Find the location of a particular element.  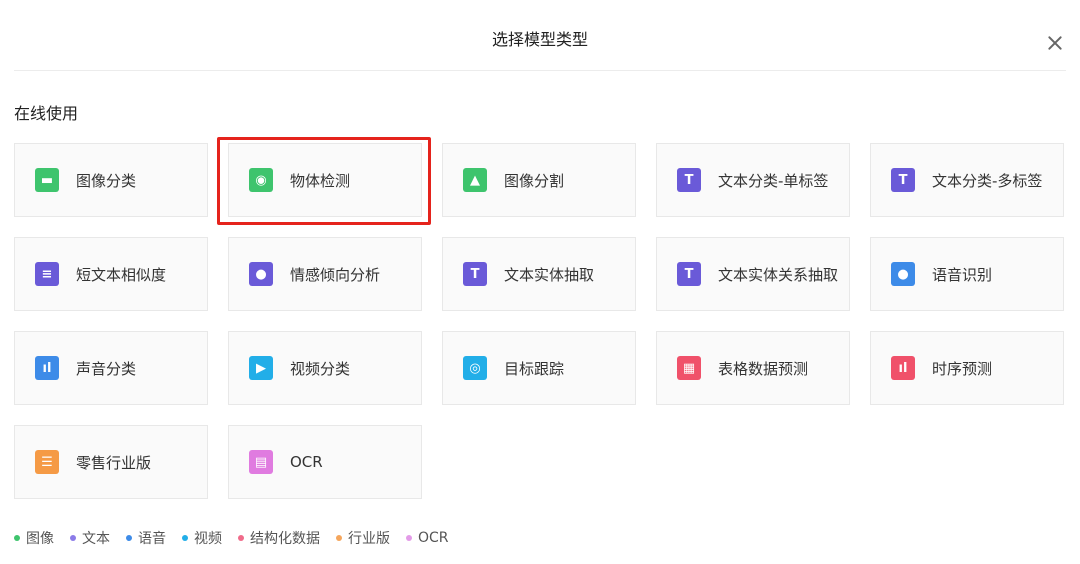

legend-label: 图像 is located at coordinates (40, 539).